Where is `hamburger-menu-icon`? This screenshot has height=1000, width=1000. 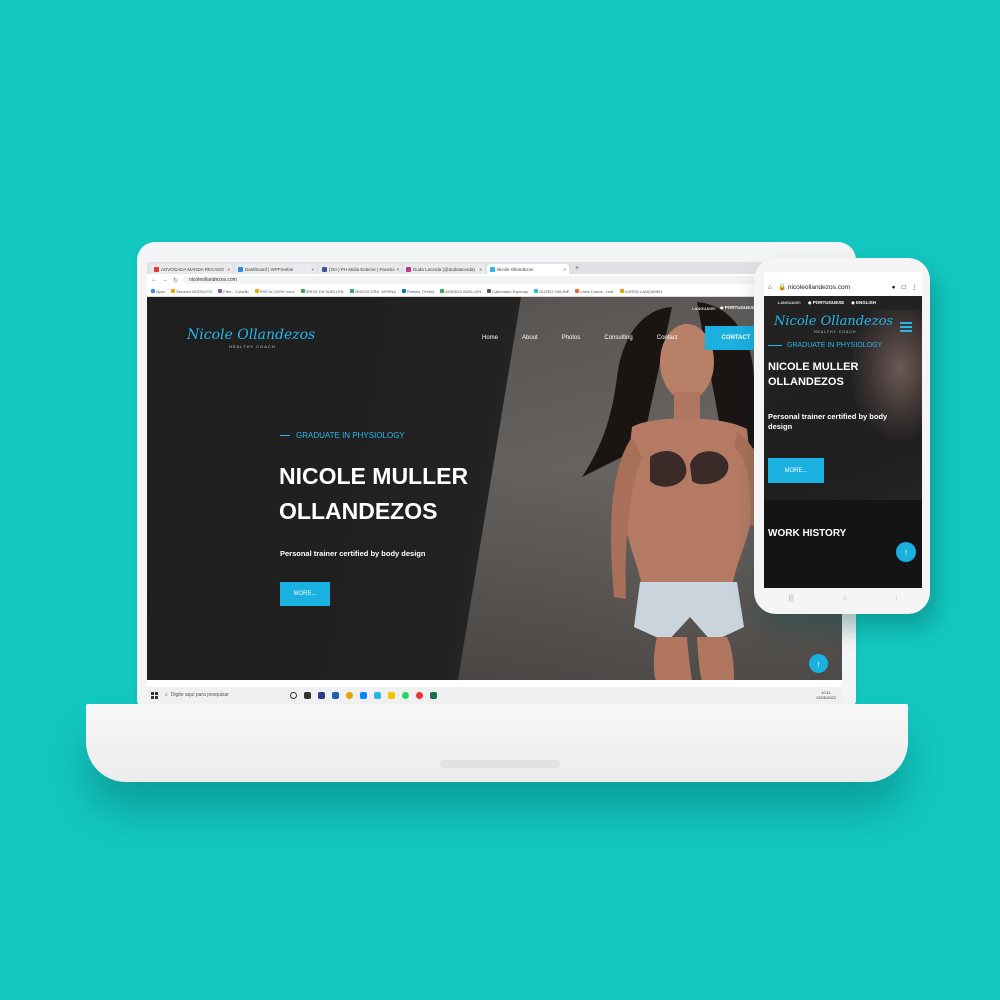
hamburger-menu-icon is located at coordinates (906, 328).